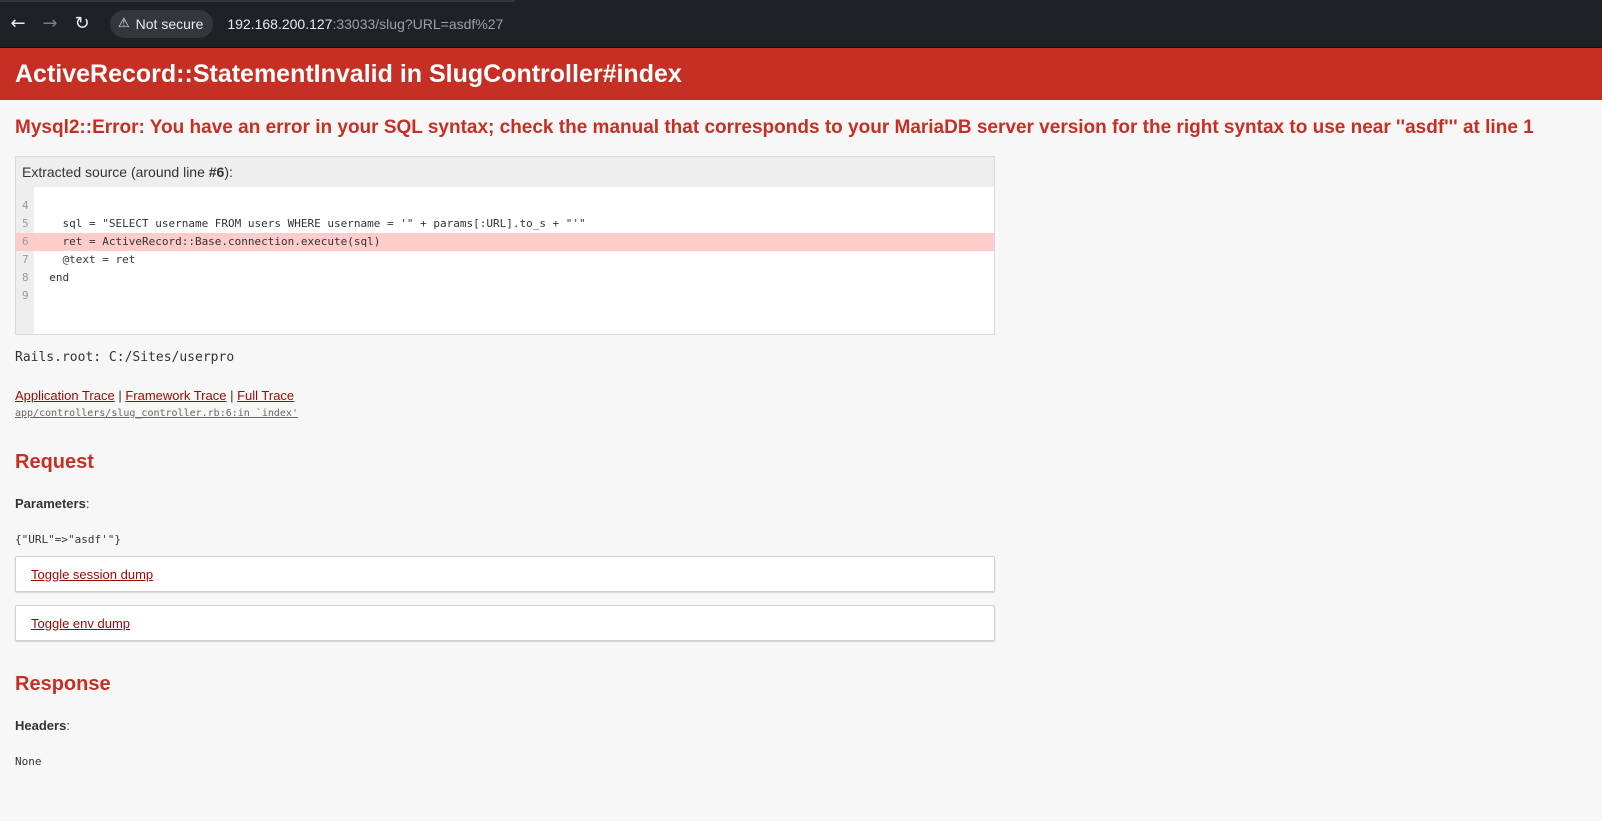 The image size is (1602, 821). What do you see at coordinates (65, 395) in the screenshot?
I see `application-trace-link: Application Trace` at bounding box center [65, 395].